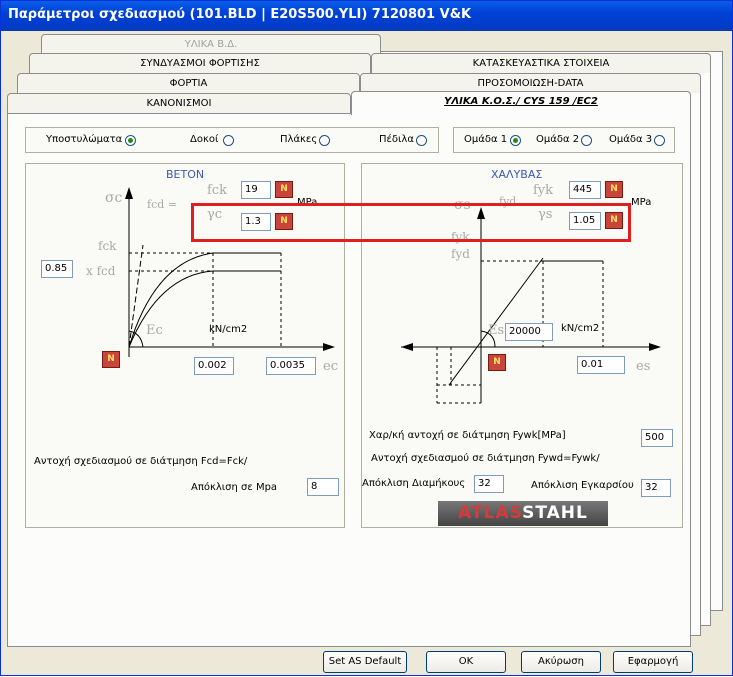 This screenshot has height=677, width=733. Describe the element at coordinates (657, 438) in the screenshot. I see `char-strength-input: 500` at that location.